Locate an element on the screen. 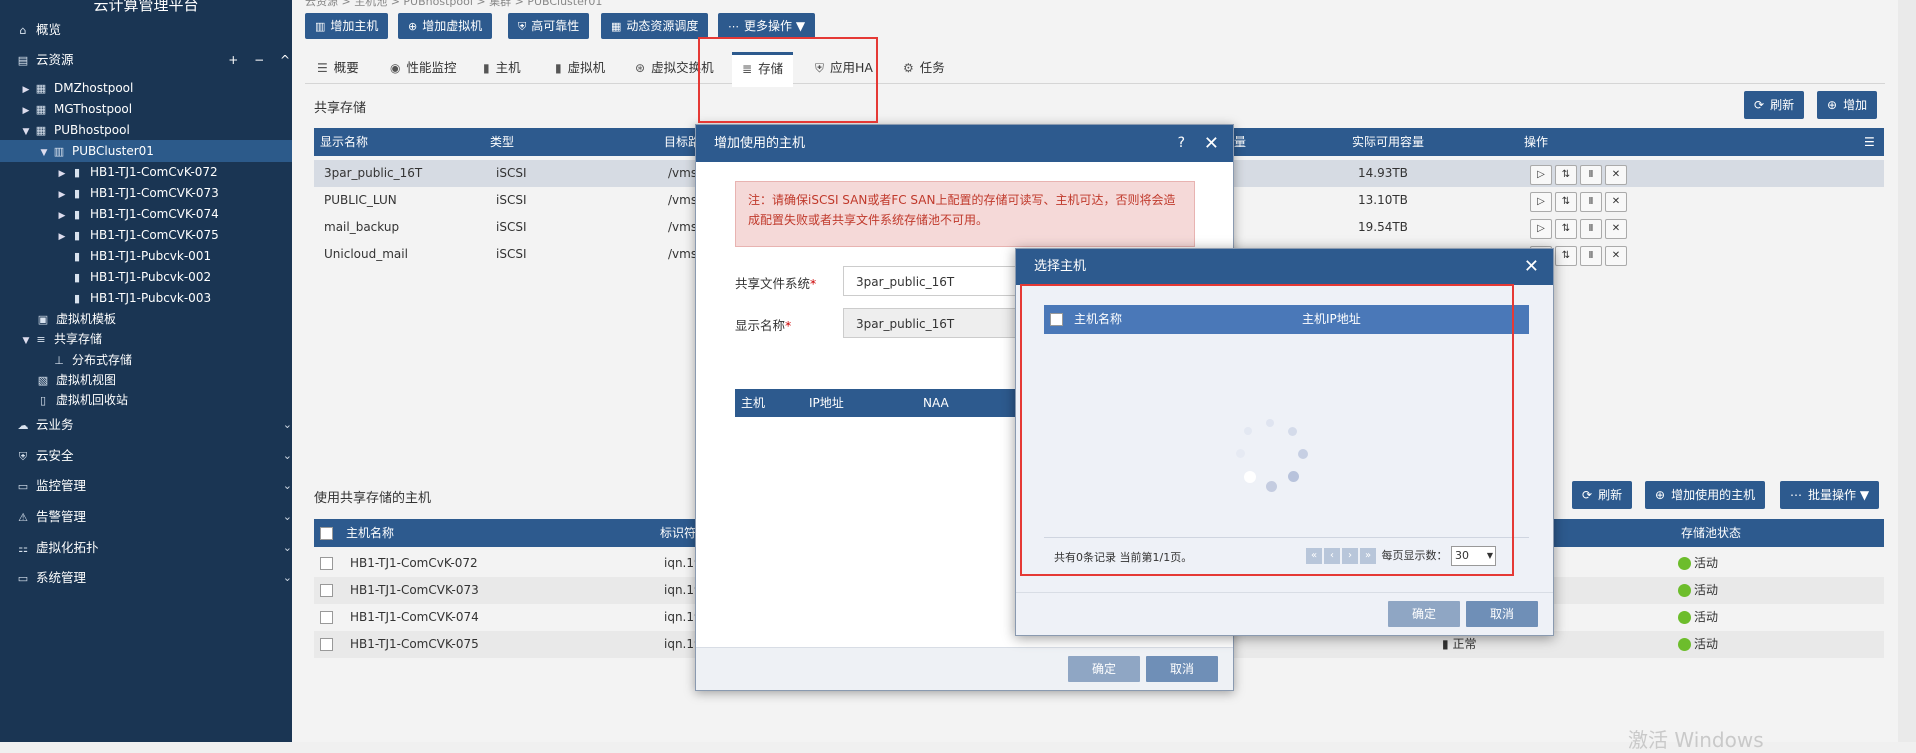  highlight-box-storage-tab is located at coordinates (788, 80).